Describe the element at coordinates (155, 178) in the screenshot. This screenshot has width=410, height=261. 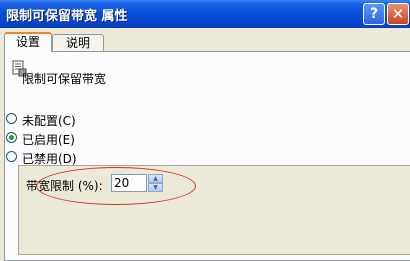
I see `chevron-up-icon: ▲` at that location.